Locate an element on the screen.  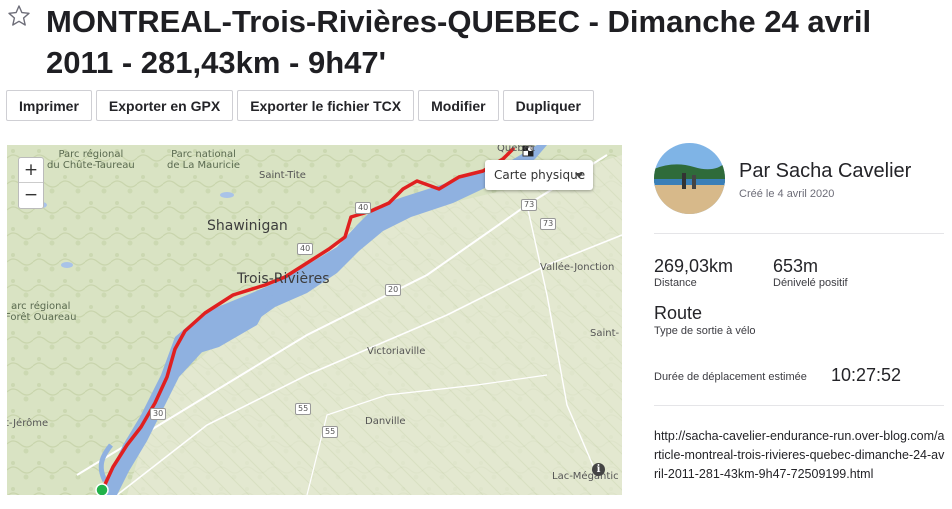
avatar is located at coordinates (689, 178).